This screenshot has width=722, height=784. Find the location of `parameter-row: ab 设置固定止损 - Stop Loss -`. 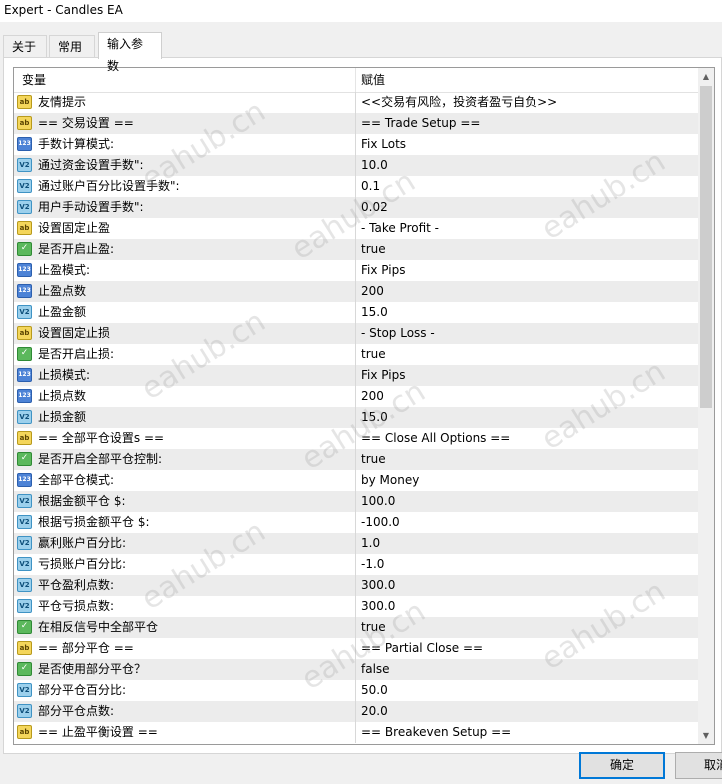

parameter-row: ab 设置固定止损 - Stop Loss - is located at coordinates (356, 333).